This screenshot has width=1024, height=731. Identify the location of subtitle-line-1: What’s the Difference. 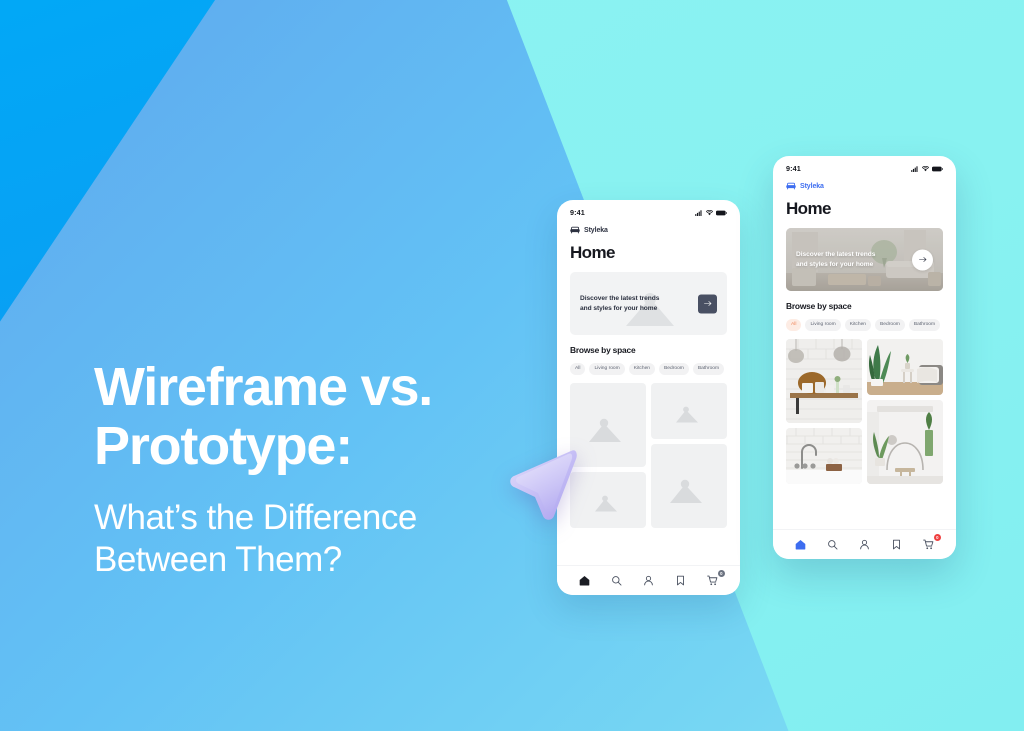
(255, 517).